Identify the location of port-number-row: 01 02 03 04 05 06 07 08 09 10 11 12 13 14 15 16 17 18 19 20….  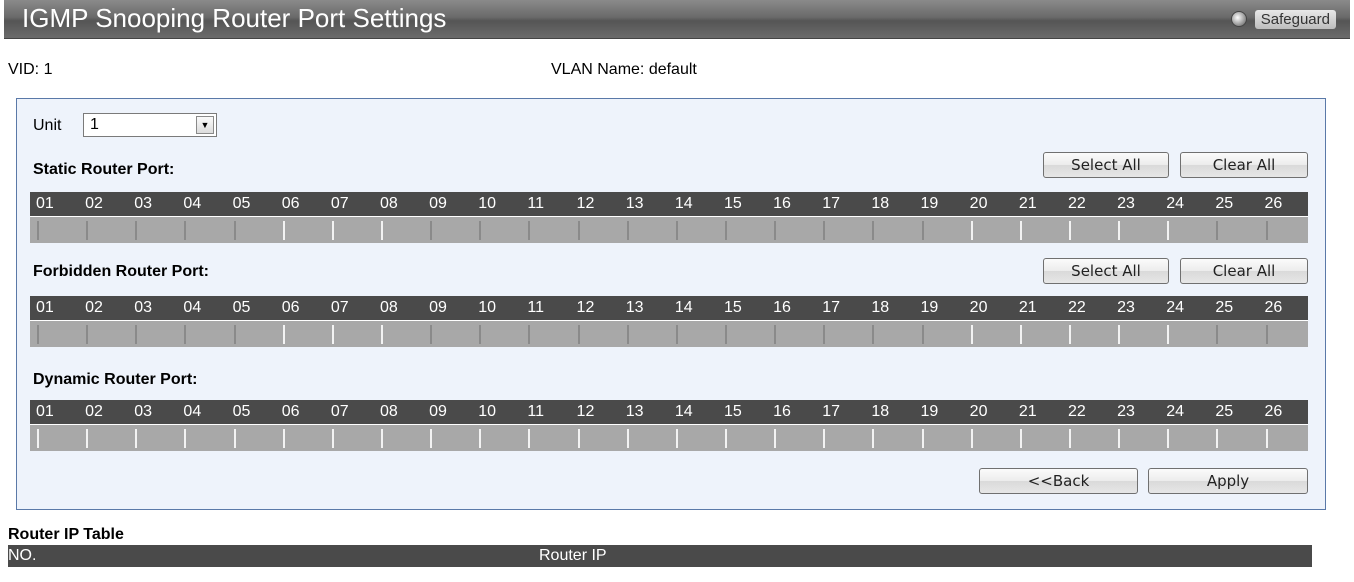
(669, 308).